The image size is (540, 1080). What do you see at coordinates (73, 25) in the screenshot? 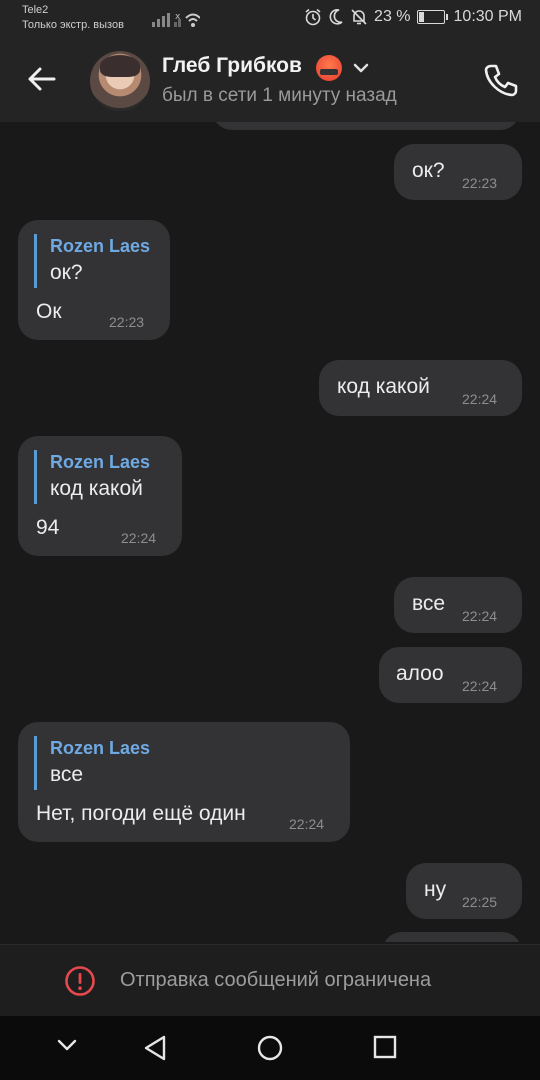
I see `carrier-status: Только экстр. вызов` at bounding box center [73, 25].